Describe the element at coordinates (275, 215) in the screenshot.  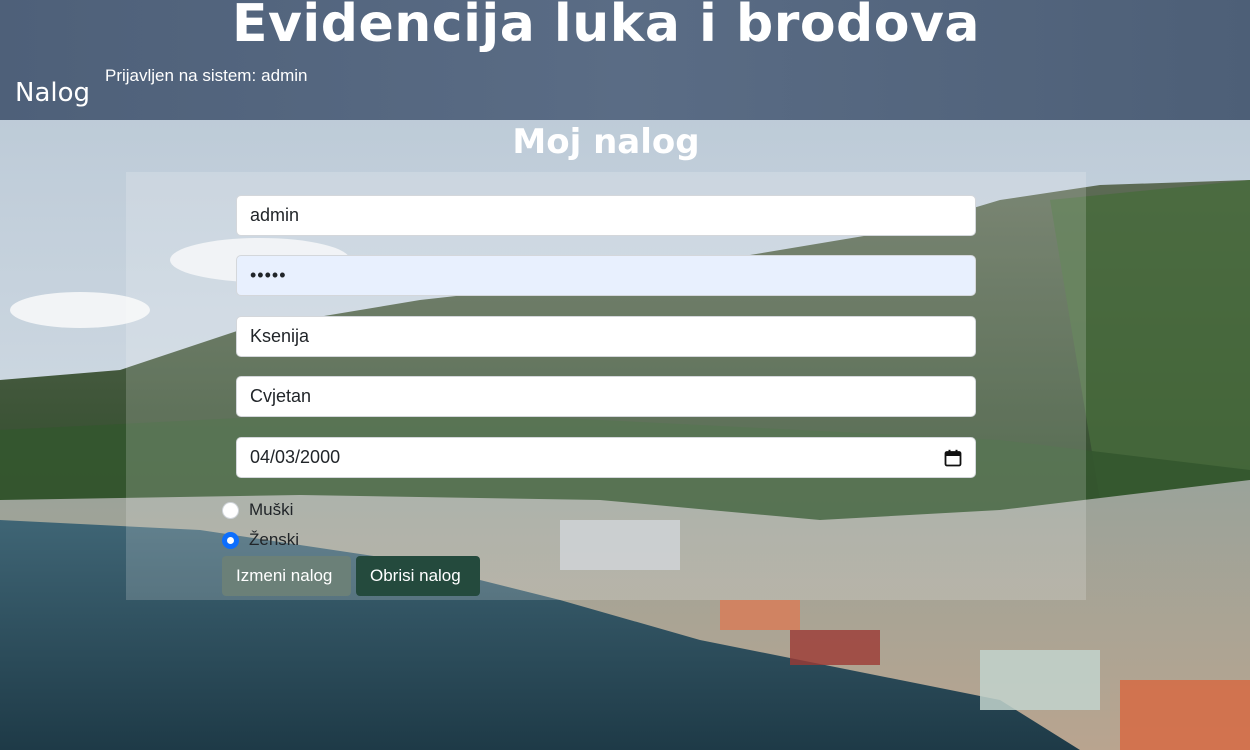
I see `username-value: admin` at that location.